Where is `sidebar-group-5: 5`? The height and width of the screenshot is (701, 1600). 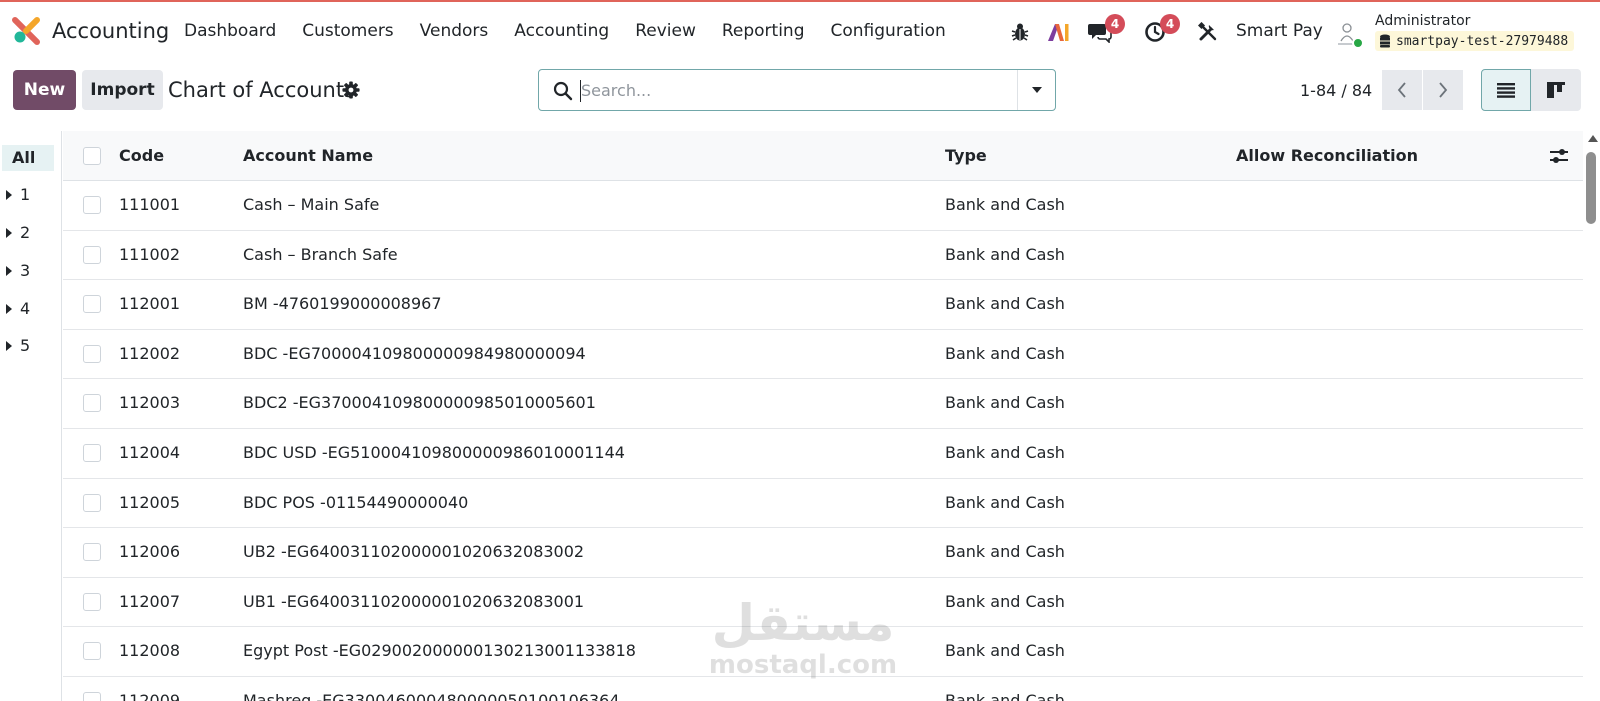 sidebar-group-5: 5 is located at coordinates (18, 345).